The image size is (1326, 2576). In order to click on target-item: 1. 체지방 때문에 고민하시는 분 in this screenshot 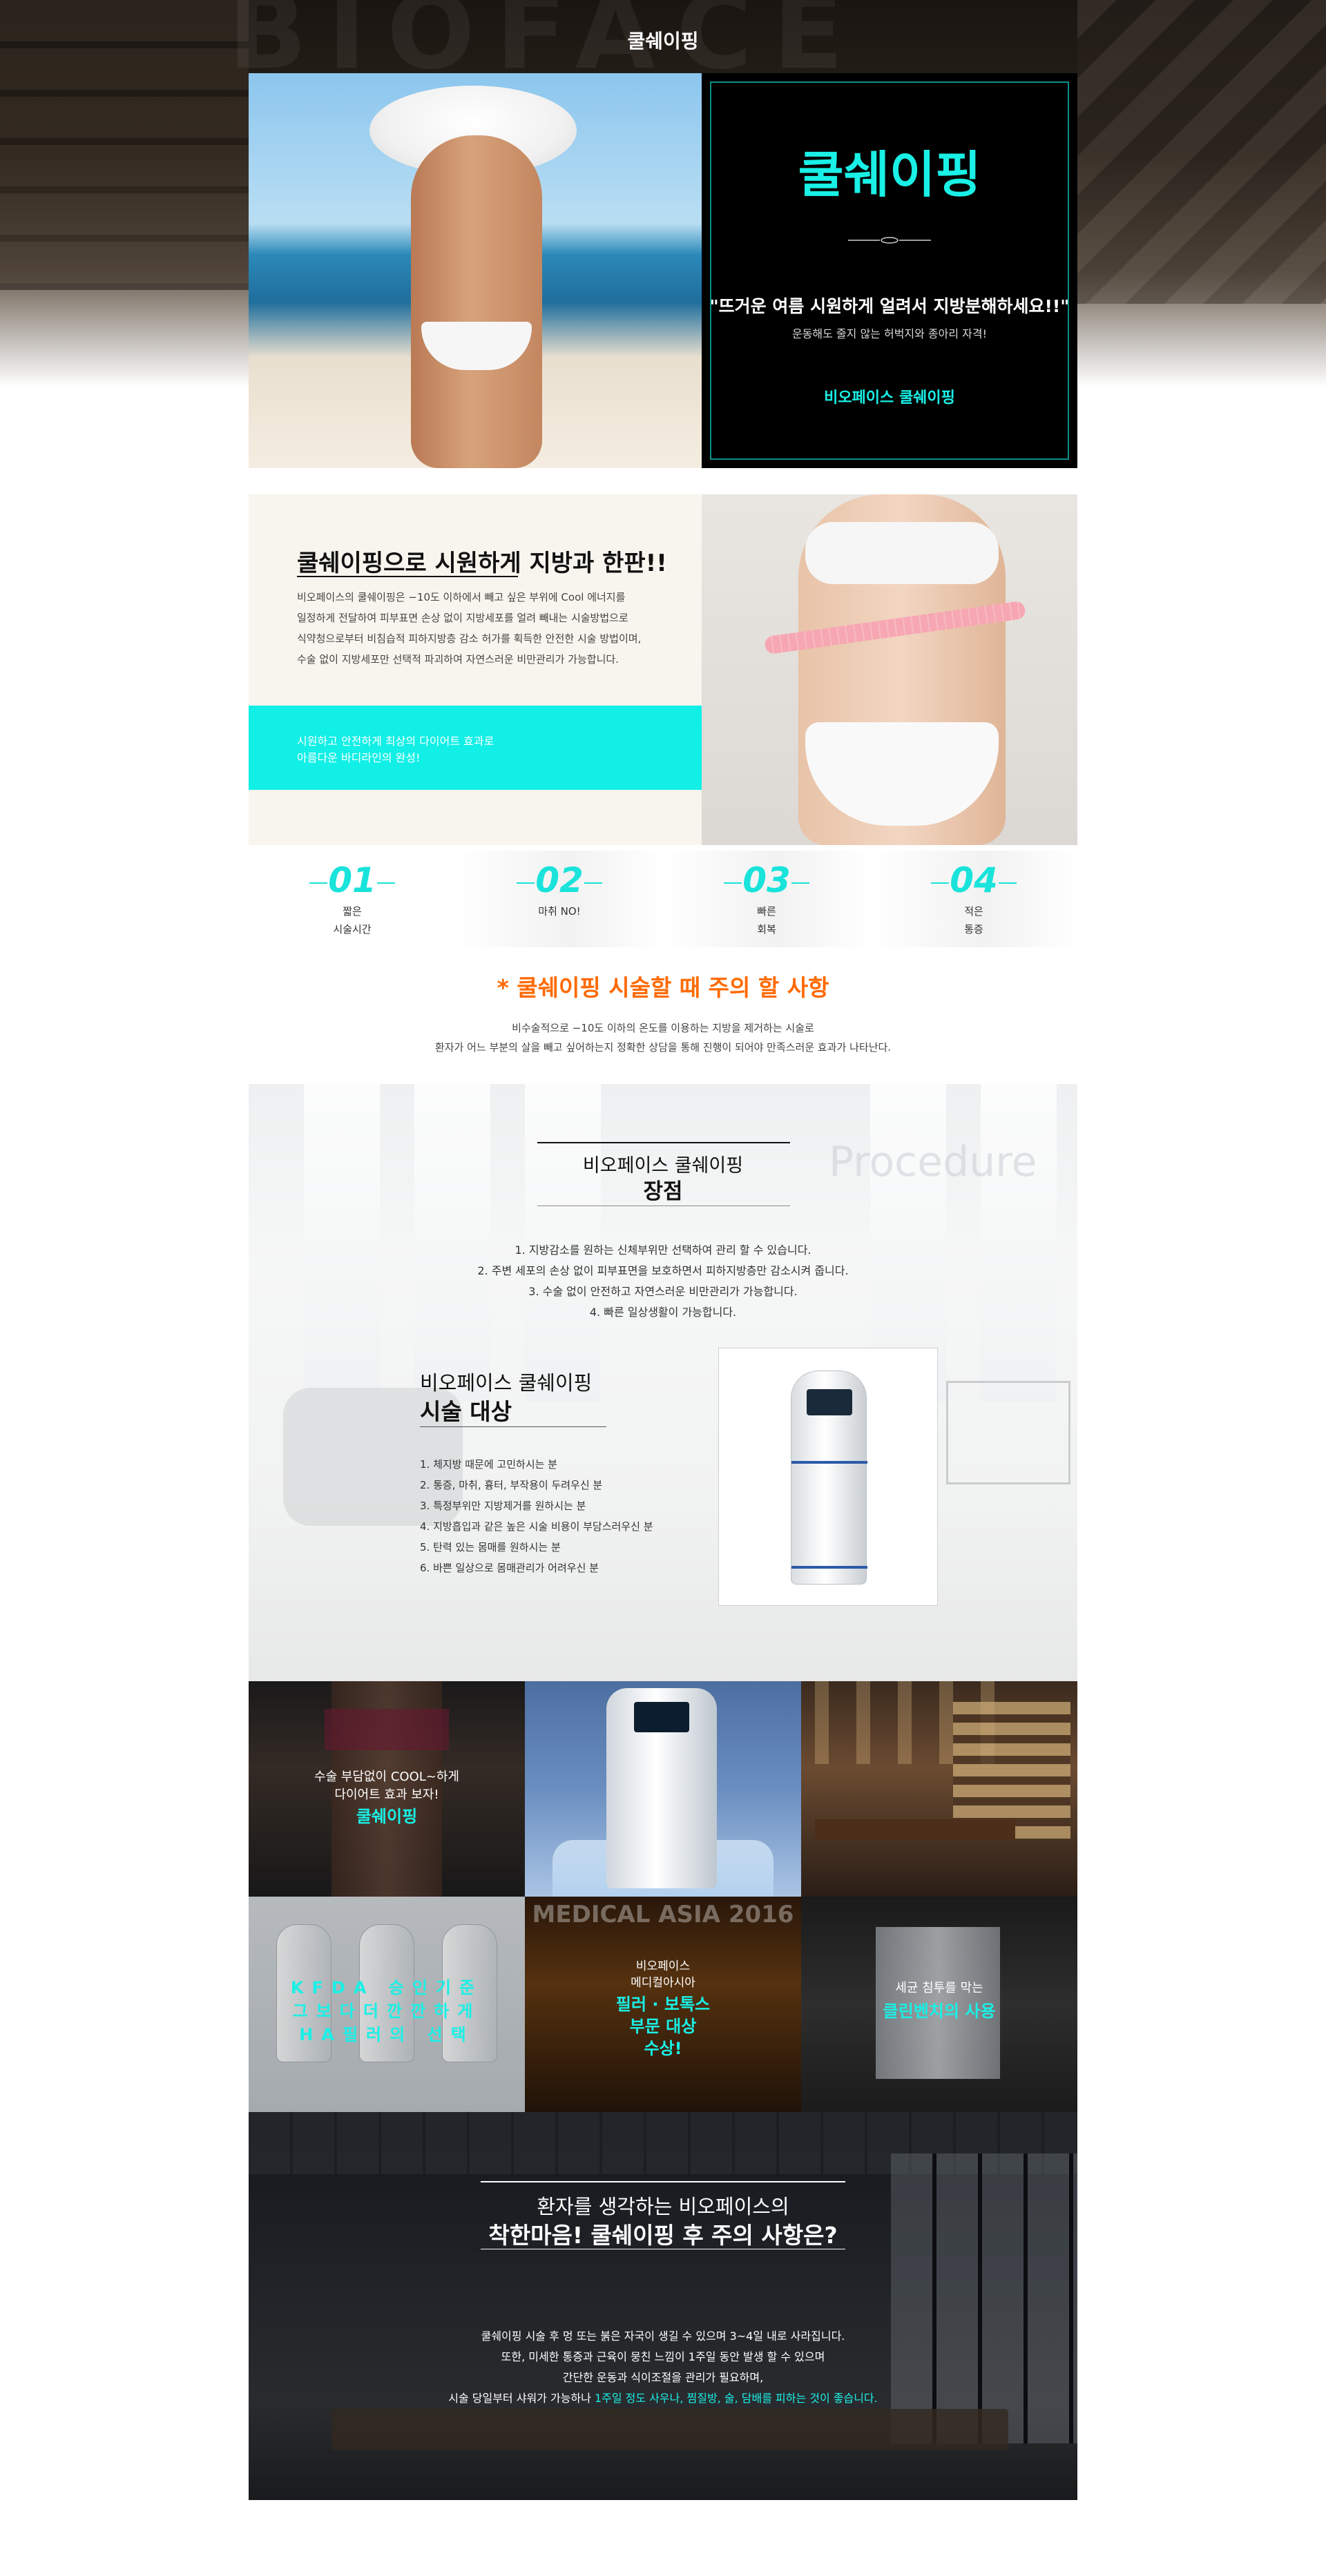, I will do `click(488, 1464)`.